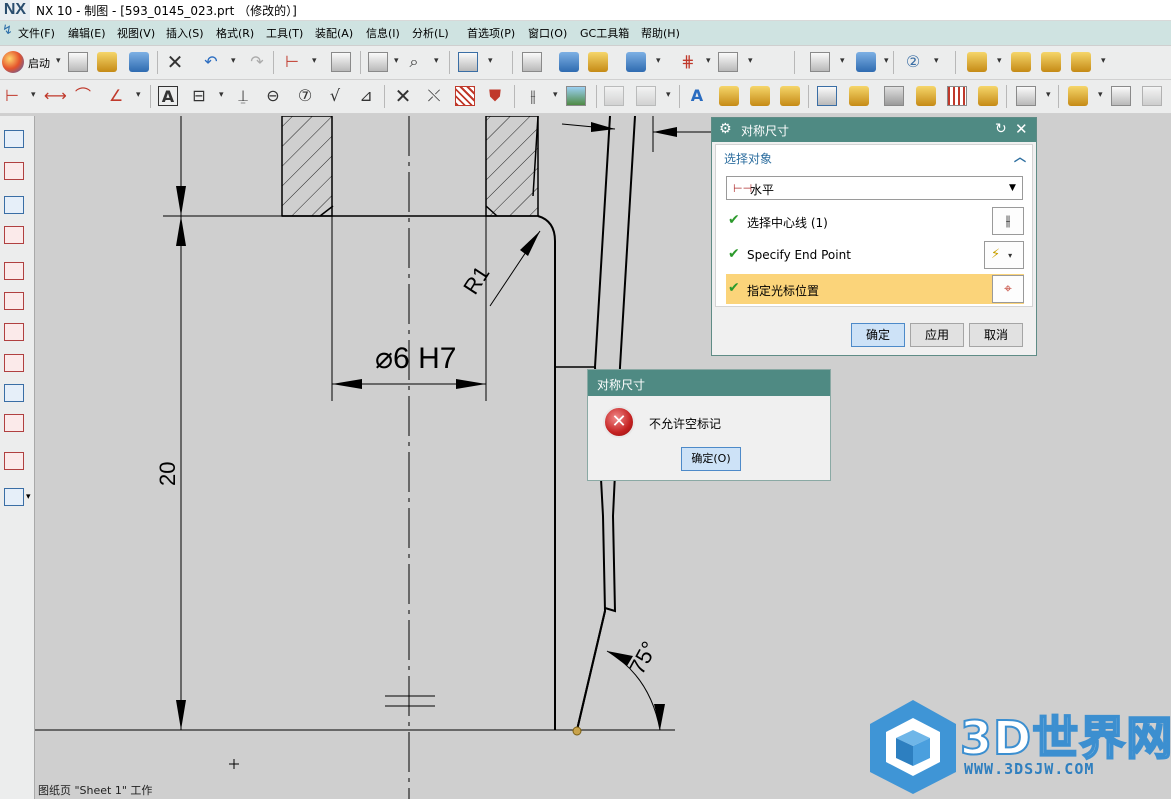 This screenshot has width=1171, height=799. What do you see at coordinates (366, 96) in the screenshot?
I see `weld-annotation-icon: ⊿` at bounding box center [366, 96].